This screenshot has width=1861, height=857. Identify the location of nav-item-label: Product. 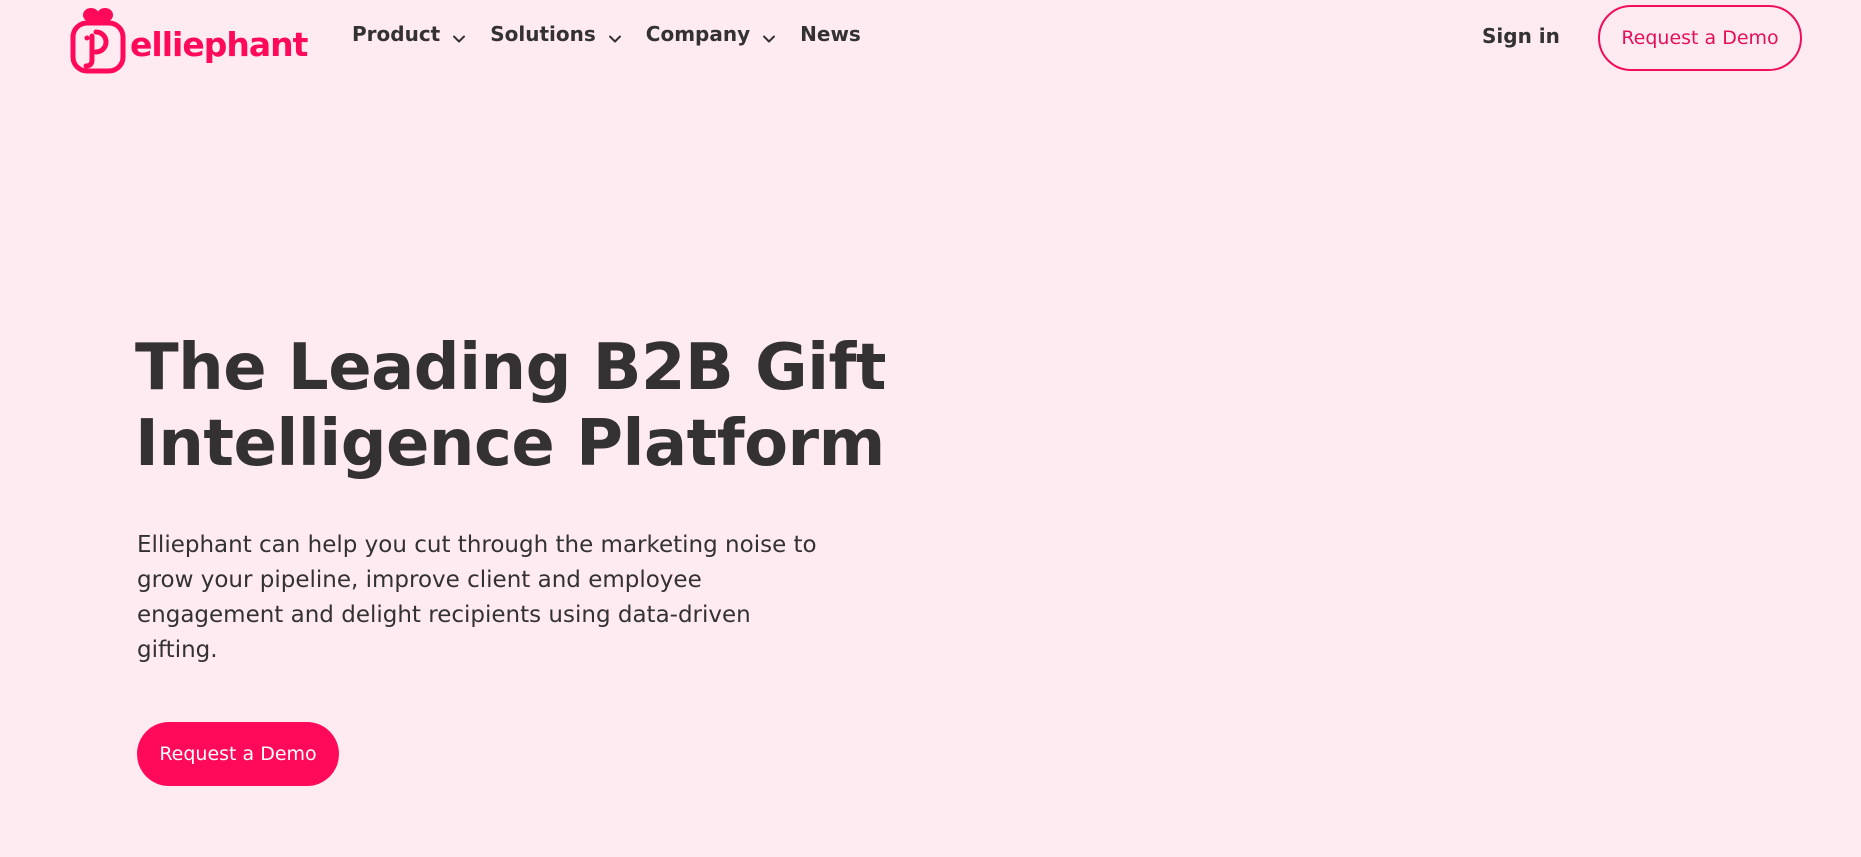
(396, 34).